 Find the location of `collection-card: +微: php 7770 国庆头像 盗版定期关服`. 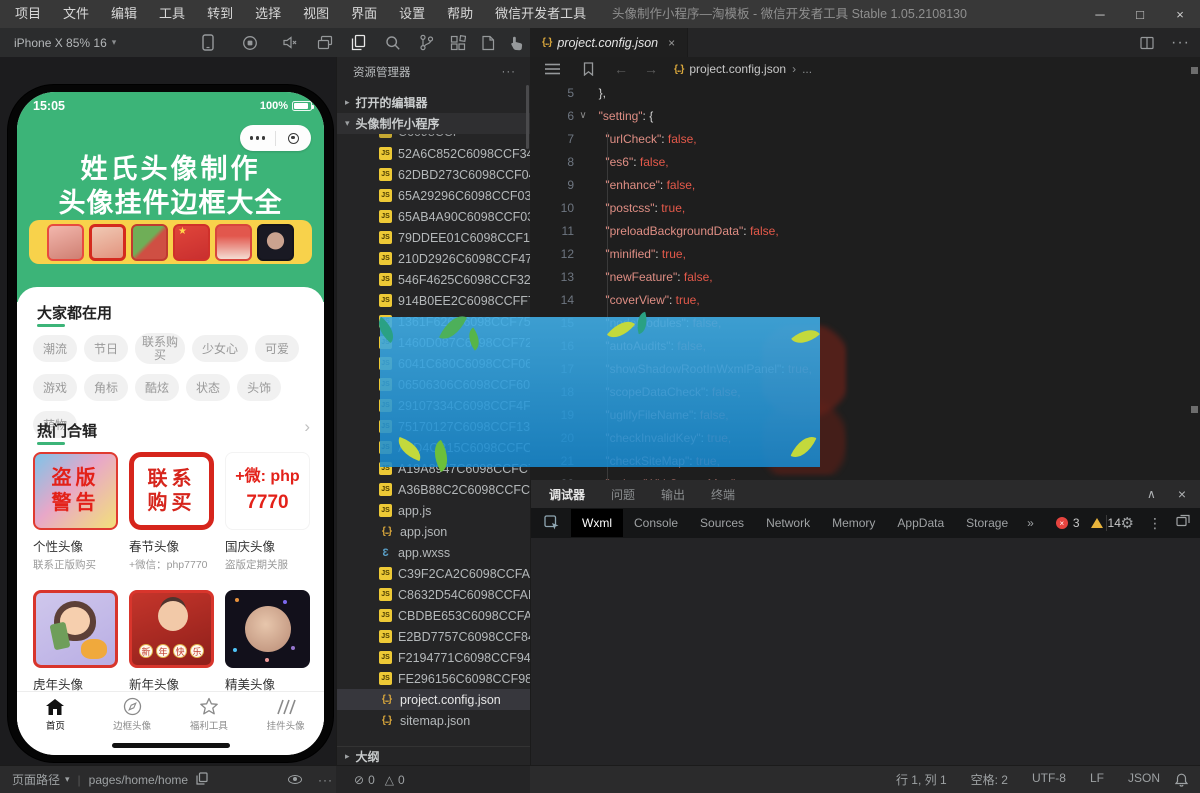

collection-card: +微: php 7770 国庆头像 盗版定期关服 is located at coordinates (267, 512).